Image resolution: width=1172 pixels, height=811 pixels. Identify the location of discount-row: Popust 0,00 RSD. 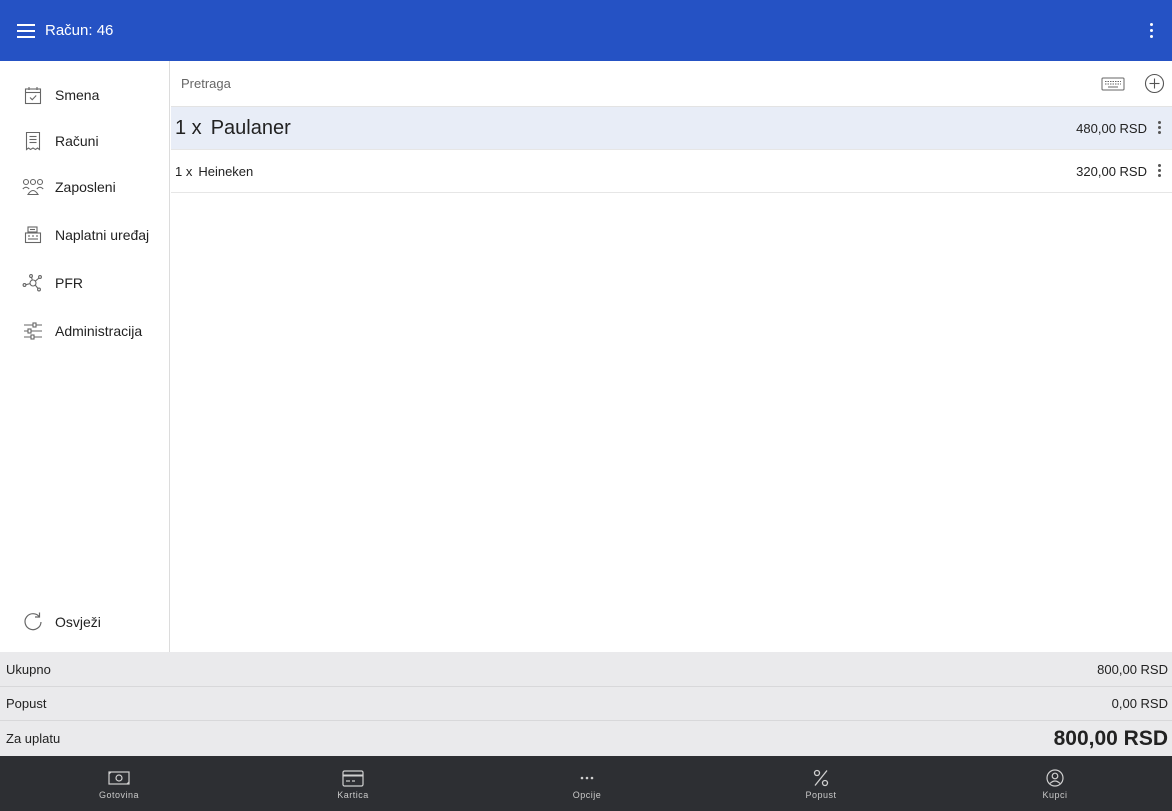
(586, 704).